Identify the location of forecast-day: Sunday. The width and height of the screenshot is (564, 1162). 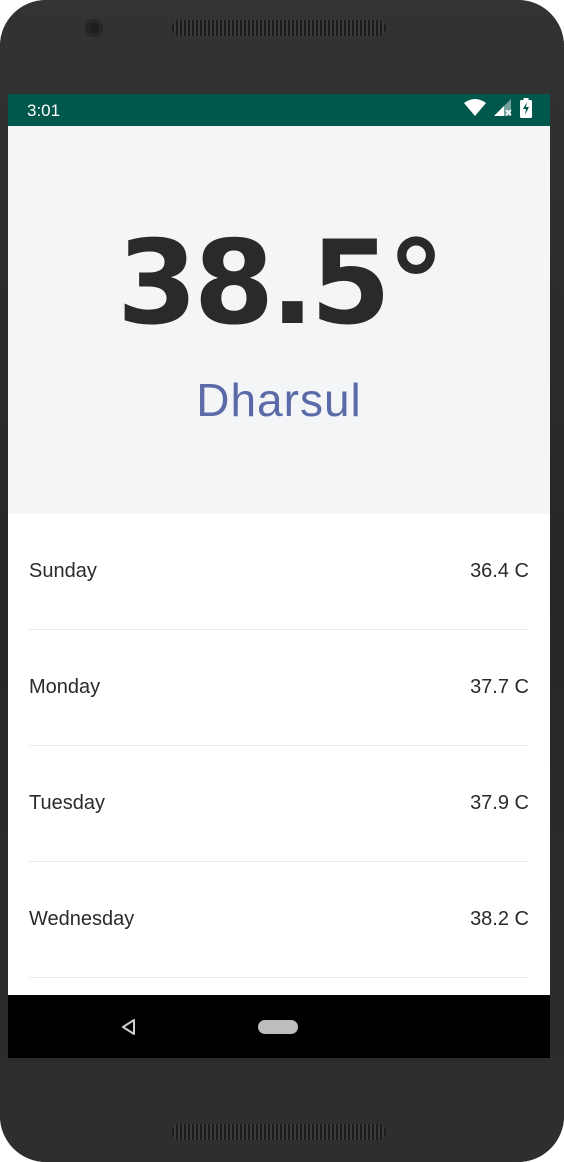
(63, 571).